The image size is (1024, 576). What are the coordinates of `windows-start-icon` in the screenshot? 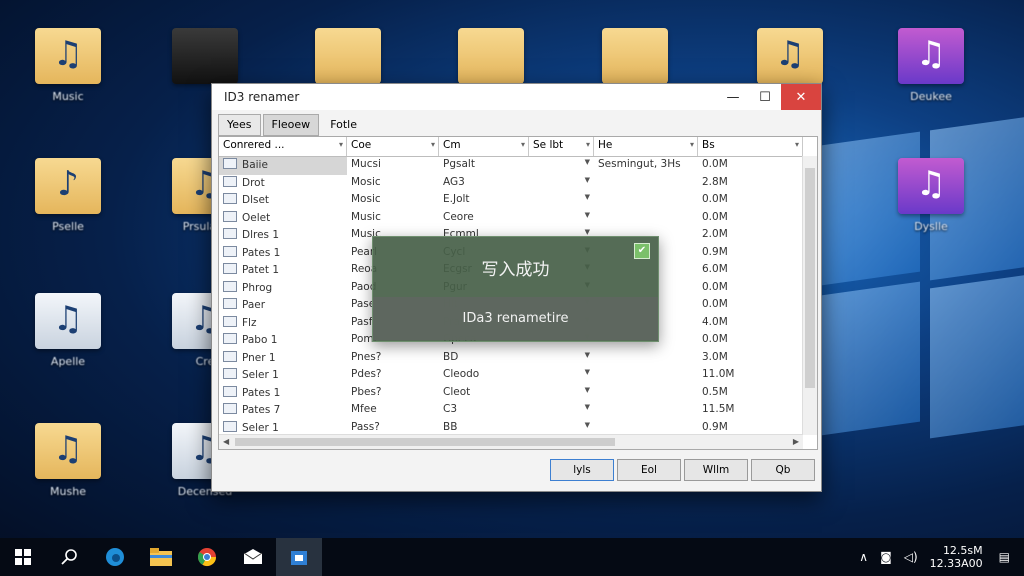 It's located at (23, 557).